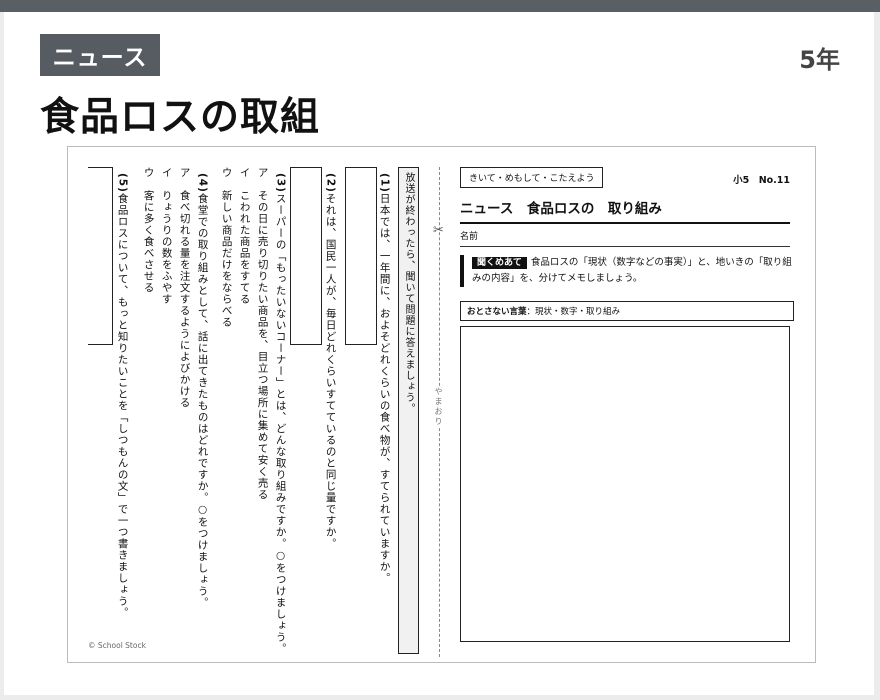  Describe the element at coordinates (438, 230) in the screenshot. I see `scissors-icon: ✂` at that location.